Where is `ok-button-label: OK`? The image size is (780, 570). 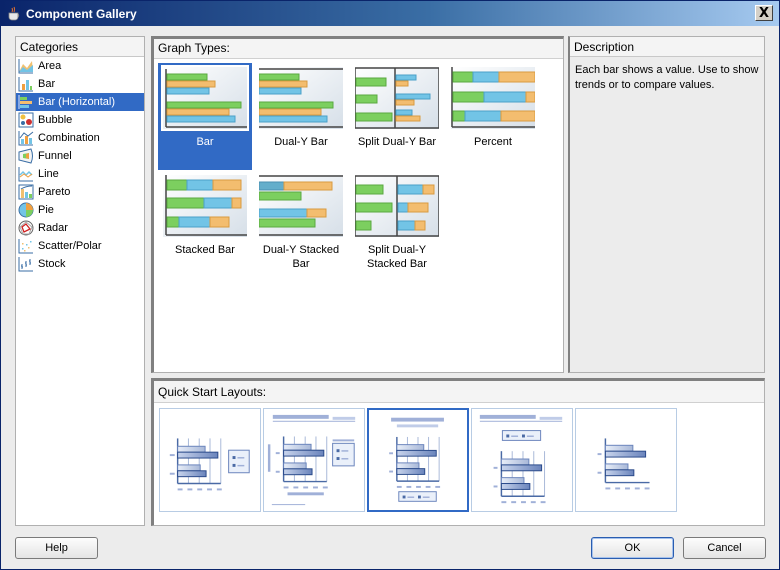
ok-button-label: OK is located at coordinates (632, 548).